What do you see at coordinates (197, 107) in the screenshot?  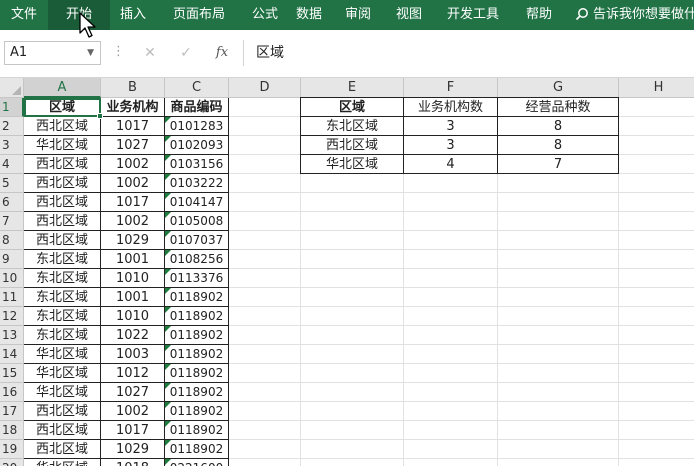 I see `cell: 商品编码` at bounding box center [197, 107].